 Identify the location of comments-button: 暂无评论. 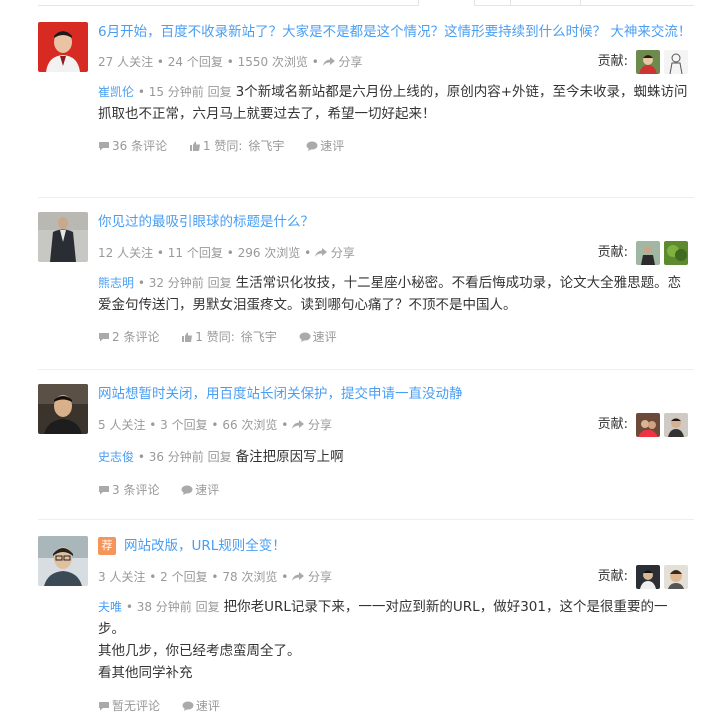
(129, 706).